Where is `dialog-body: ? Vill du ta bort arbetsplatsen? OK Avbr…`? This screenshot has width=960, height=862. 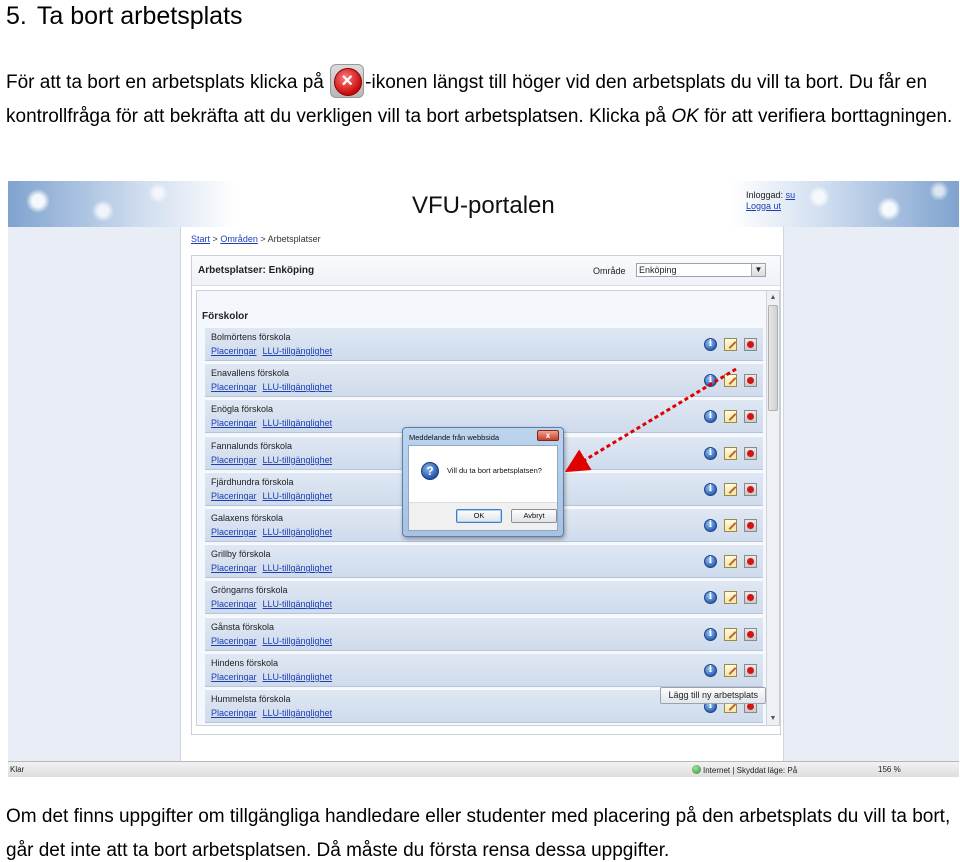 dialog-body: ? Vill du ta bort arbetsplatsen? OK Avbr… is located at coordinates (483, 488).